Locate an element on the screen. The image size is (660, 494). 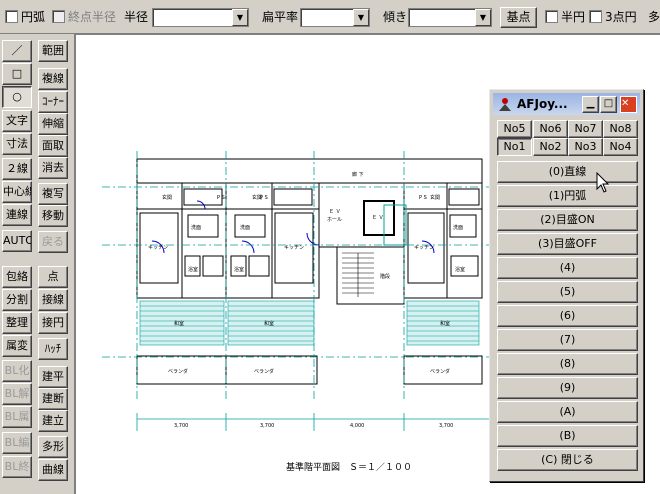
top-toolbar: 円弧 終点半径 半径 ▼ 扁平率 ▼ 傾き ▼ 基点 半円 3点円 多 is located at coordinates (330, 17).